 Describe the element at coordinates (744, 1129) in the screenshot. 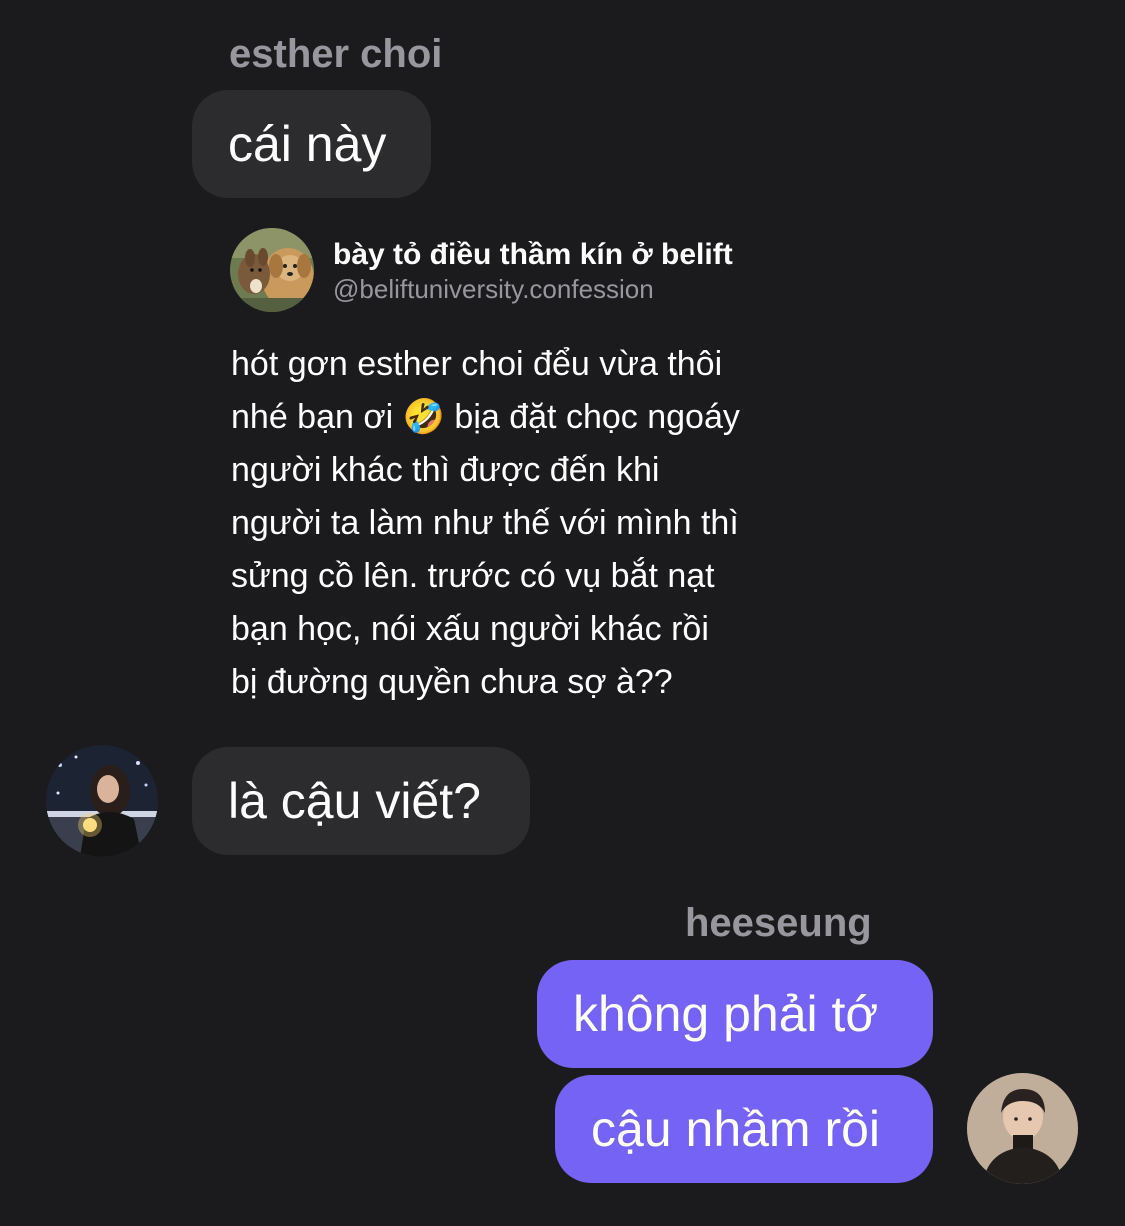

I see `message-bubble-outgoing: cậu nhầm rồi` at that location.